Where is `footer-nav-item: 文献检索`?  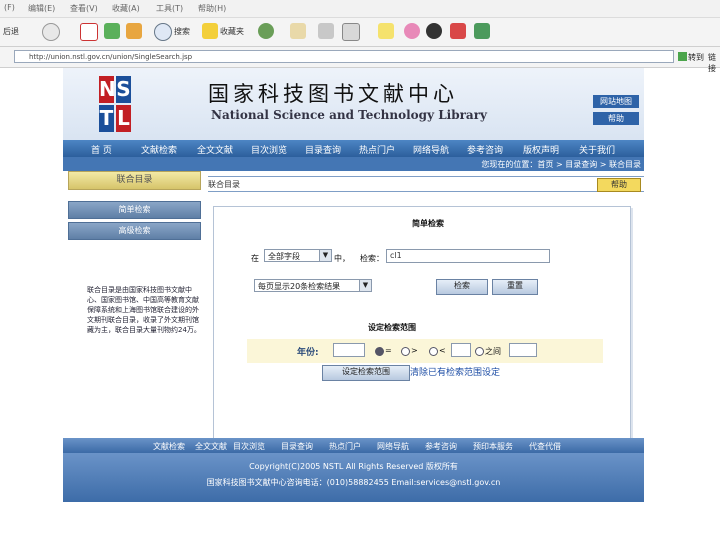 footer-nav-item: 文献检索 is located at coordinates (169, 446).